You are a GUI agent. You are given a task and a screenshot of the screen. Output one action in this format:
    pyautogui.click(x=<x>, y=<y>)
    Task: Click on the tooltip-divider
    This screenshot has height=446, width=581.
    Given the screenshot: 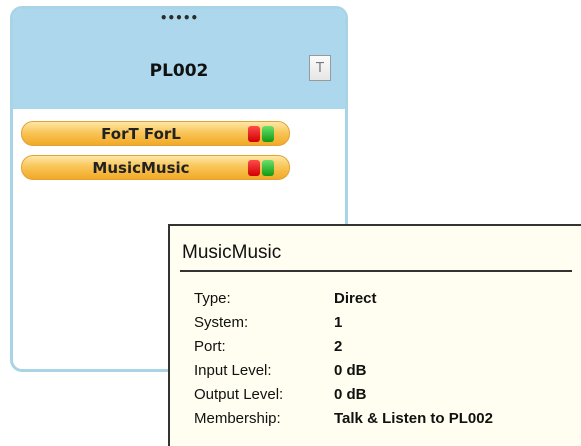 What is the action you would take?
    pyautogui.click(x=376, y=271)
    